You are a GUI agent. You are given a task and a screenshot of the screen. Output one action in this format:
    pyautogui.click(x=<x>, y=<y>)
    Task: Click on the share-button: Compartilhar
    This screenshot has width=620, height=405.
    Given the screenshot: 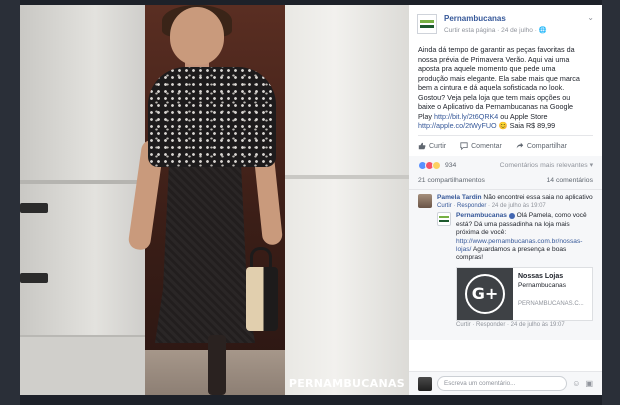 What is the action you would take?
    pyautogui.click(x=541, y=146)
    